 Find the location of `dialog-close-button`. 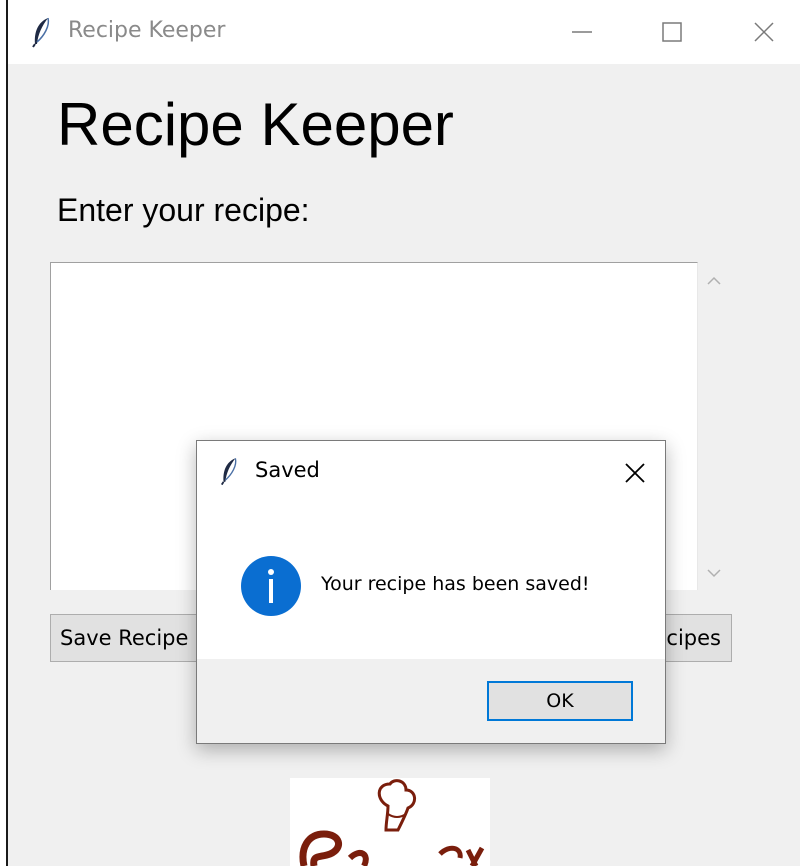

dialog-close-button is located at coordinates (635, 473).